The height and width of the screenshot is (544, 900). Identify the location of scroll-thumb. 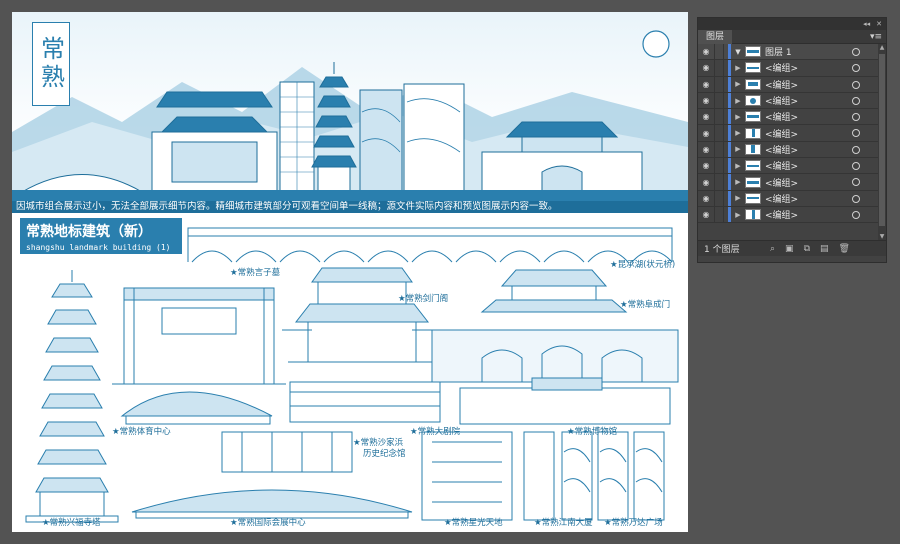
(882, 140).